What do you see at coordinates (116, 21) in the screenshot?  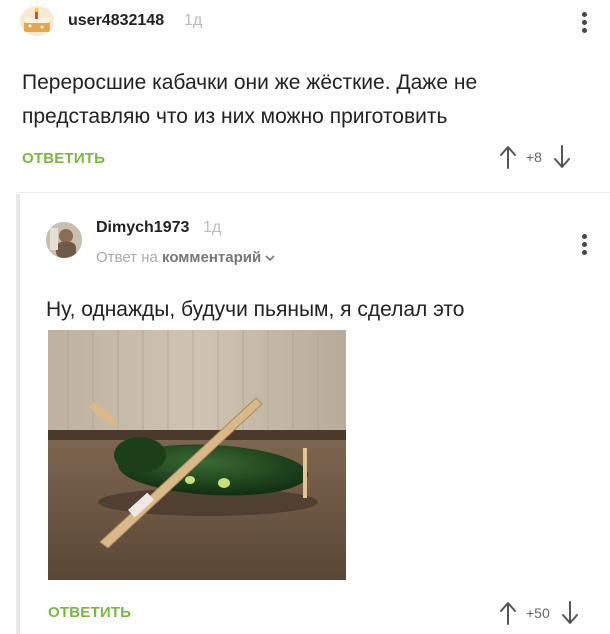 I see `comment-username: user4832148` at bounding box center [116, 21].